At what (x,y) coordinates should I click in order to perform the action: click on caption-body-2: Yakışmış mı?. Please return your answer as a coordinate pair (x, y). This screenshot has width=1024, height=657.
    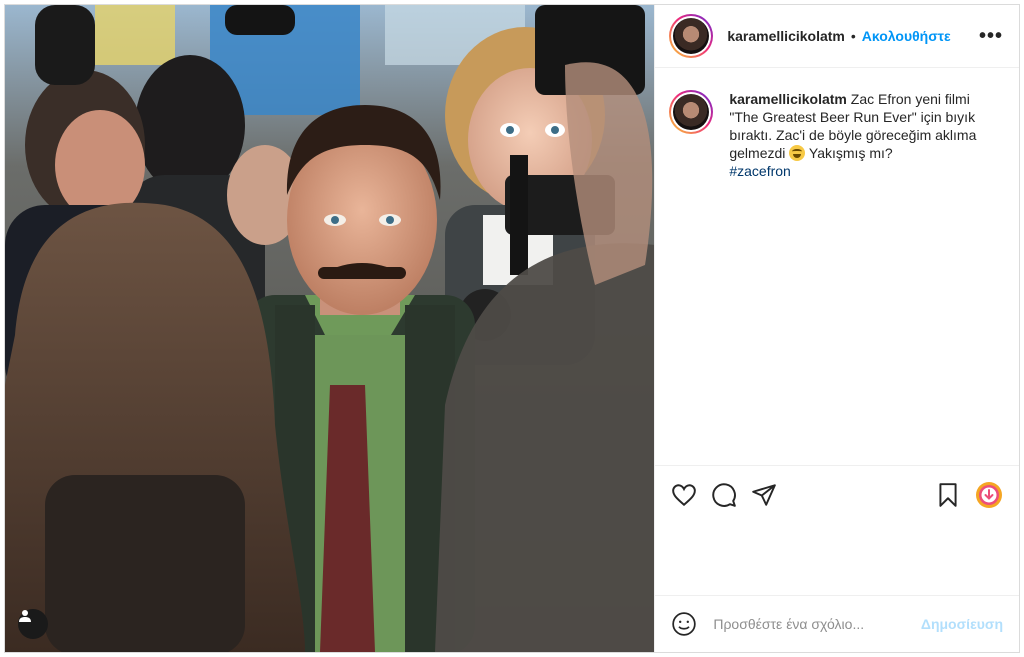
    Looking at the image, I should click on (849, 153).